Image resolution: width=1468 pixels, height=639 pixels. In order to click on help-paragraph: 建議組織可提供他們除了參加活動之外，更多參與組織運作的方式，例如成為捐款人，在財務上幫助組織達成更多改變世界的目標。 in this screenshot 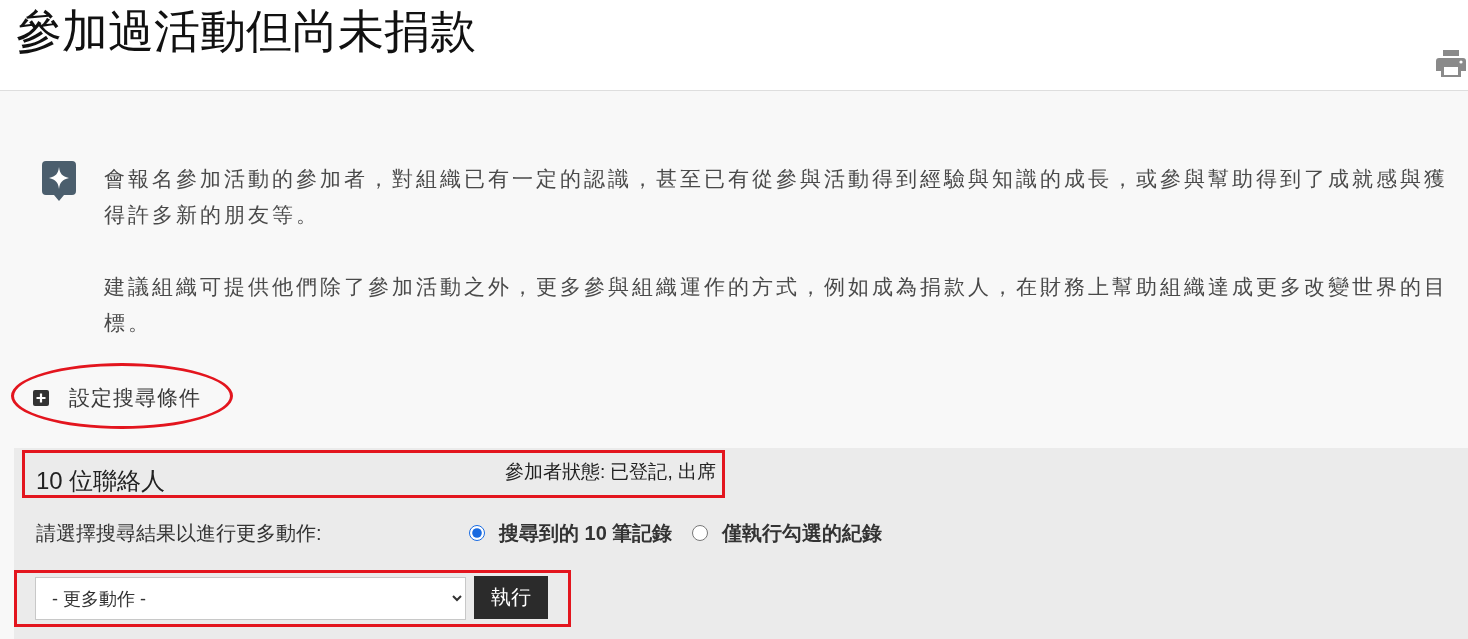, I will do `click(776, 305)`.